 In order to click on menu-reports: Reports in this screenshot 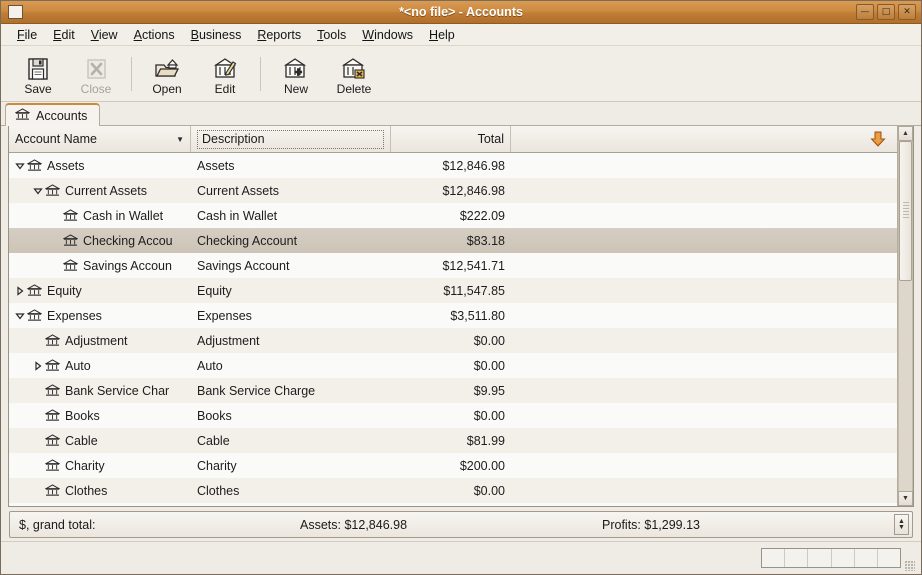, I will do `click(279, 35)`.